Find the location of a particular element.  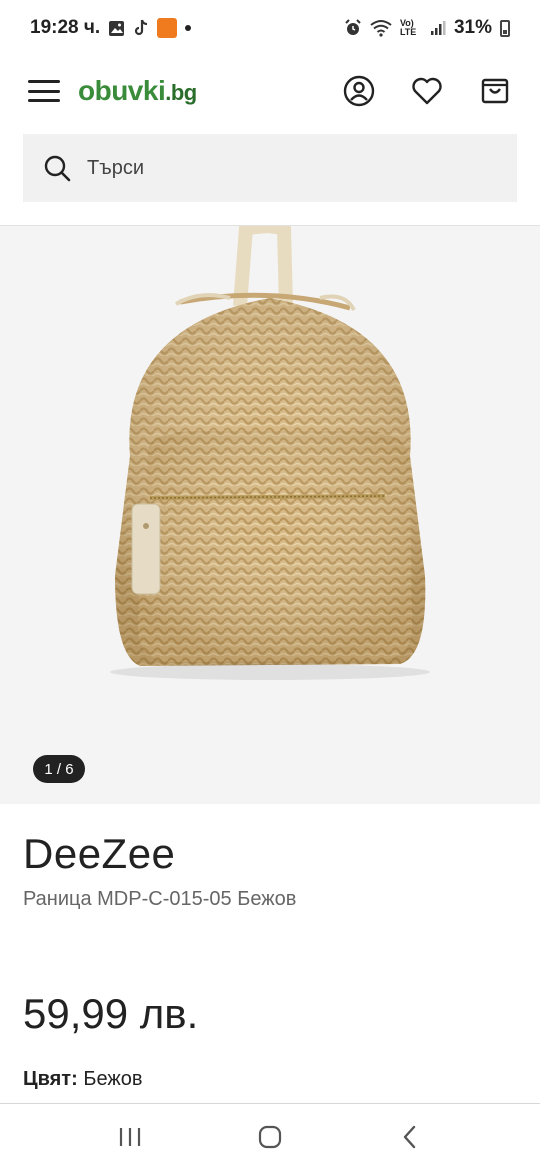

home-icon is located at coordinates (270, 1137).